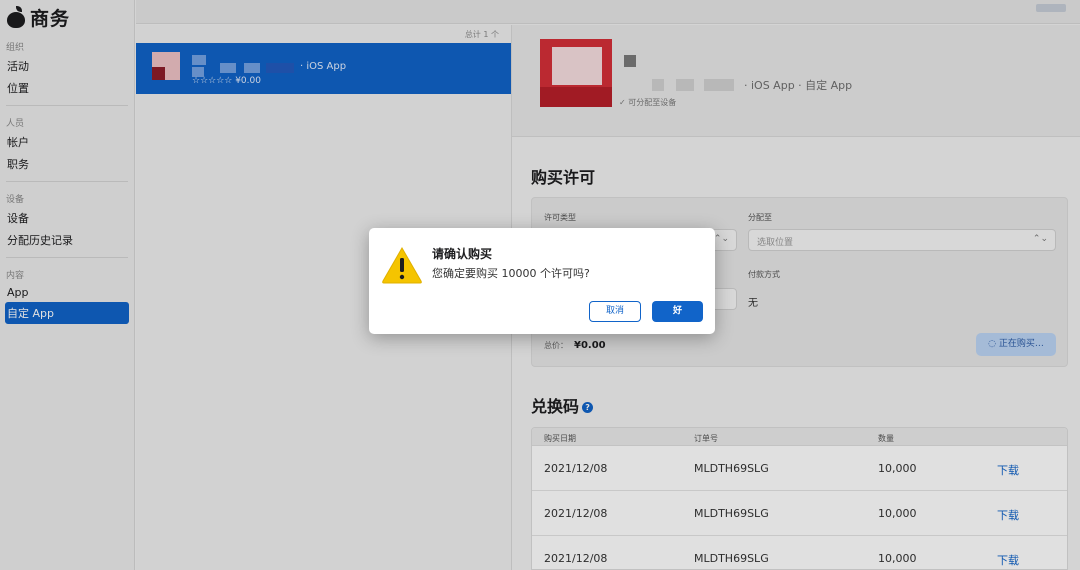  What do you see at coordinates (542, 281) in the screenshot?
I see `confirm-purchase-dialog: 请确认购买 您确定要购买 10000 个许可吗? 取消 好` at bounding box center [542, 281].